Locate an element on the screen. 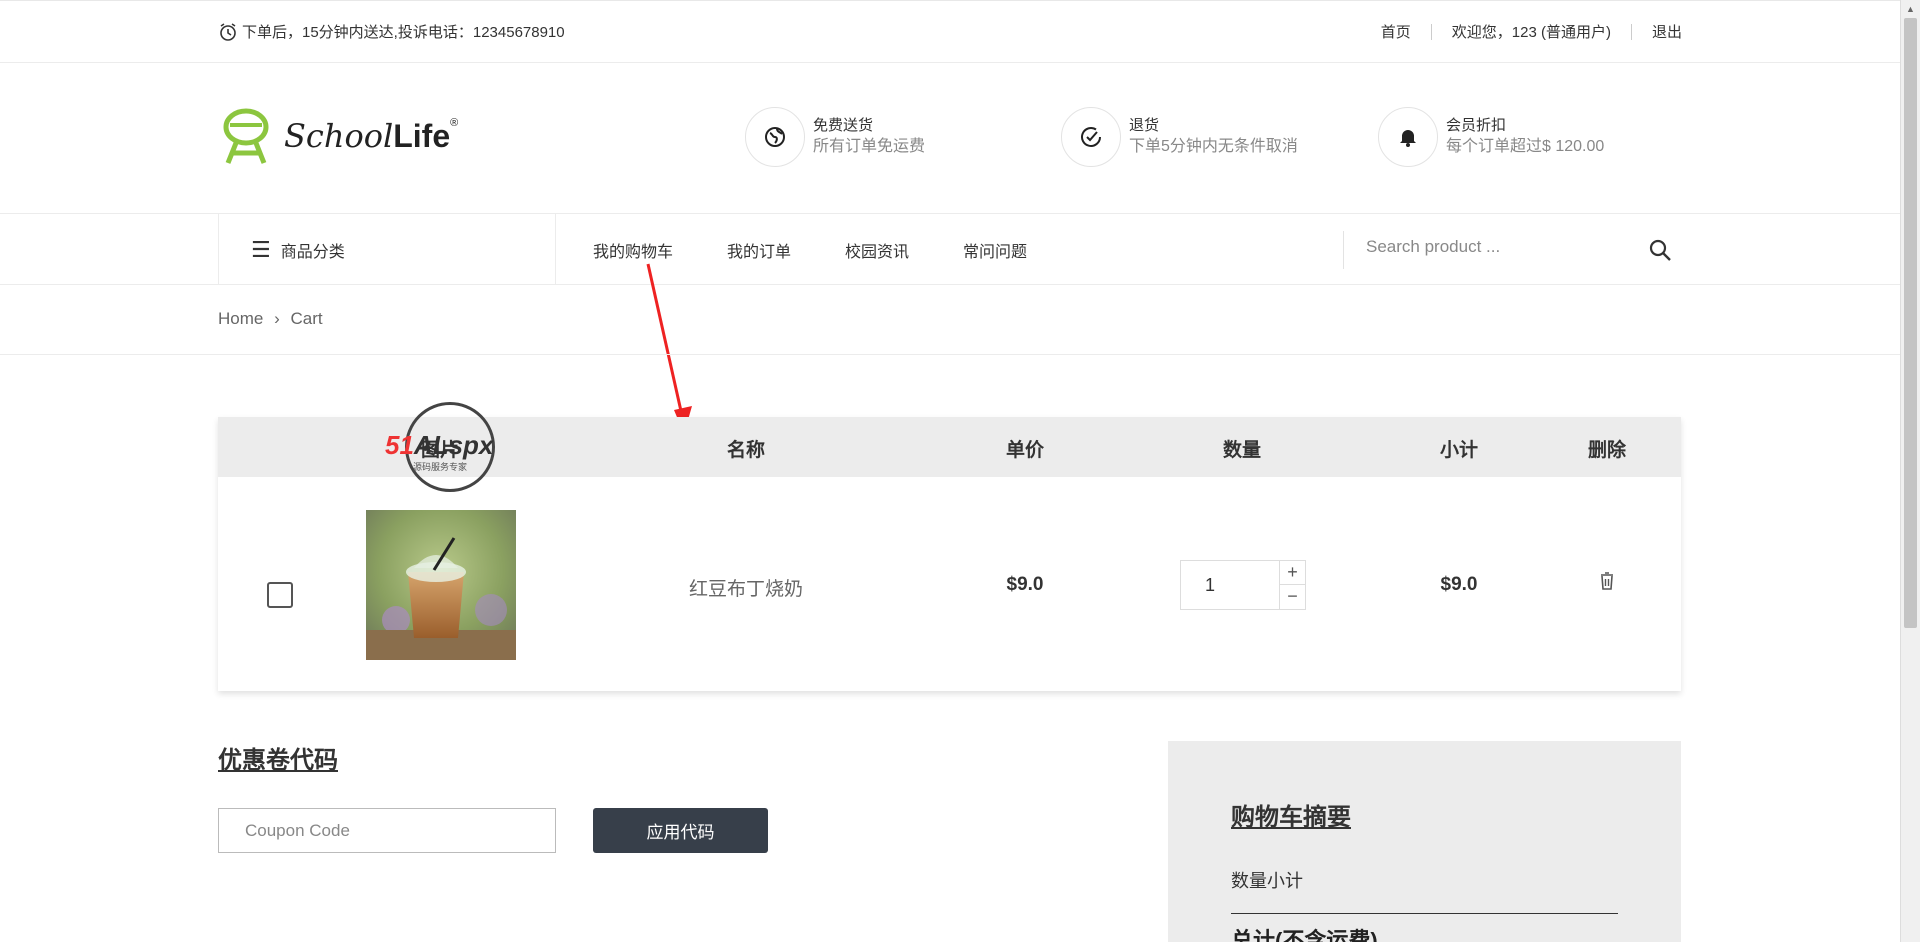  apply-coupon-button: 应用代码 is located at coordinates (680, 830).